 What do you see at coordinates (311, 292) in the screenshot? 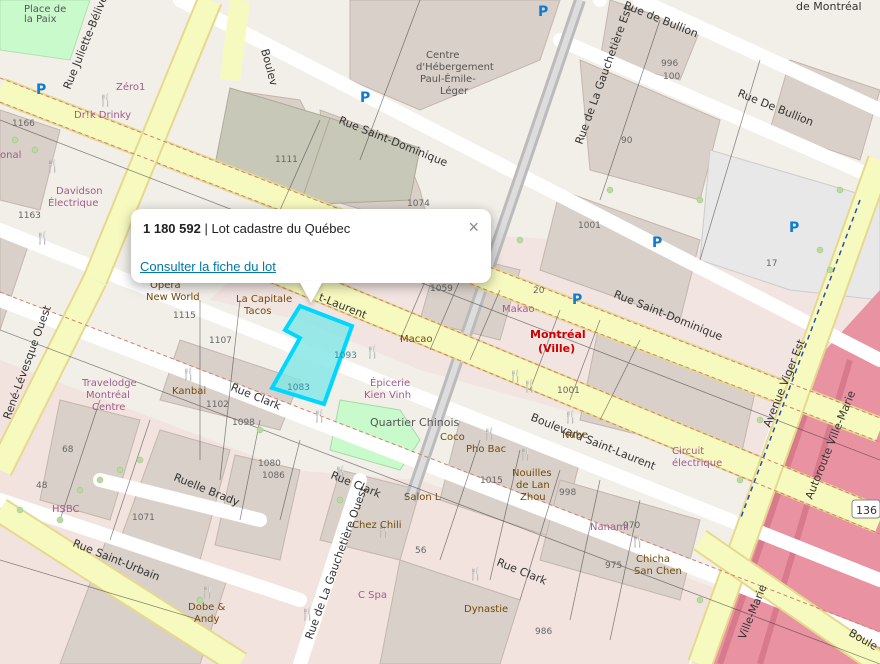
I see `popup-tip` at bounding box center [311, 292].